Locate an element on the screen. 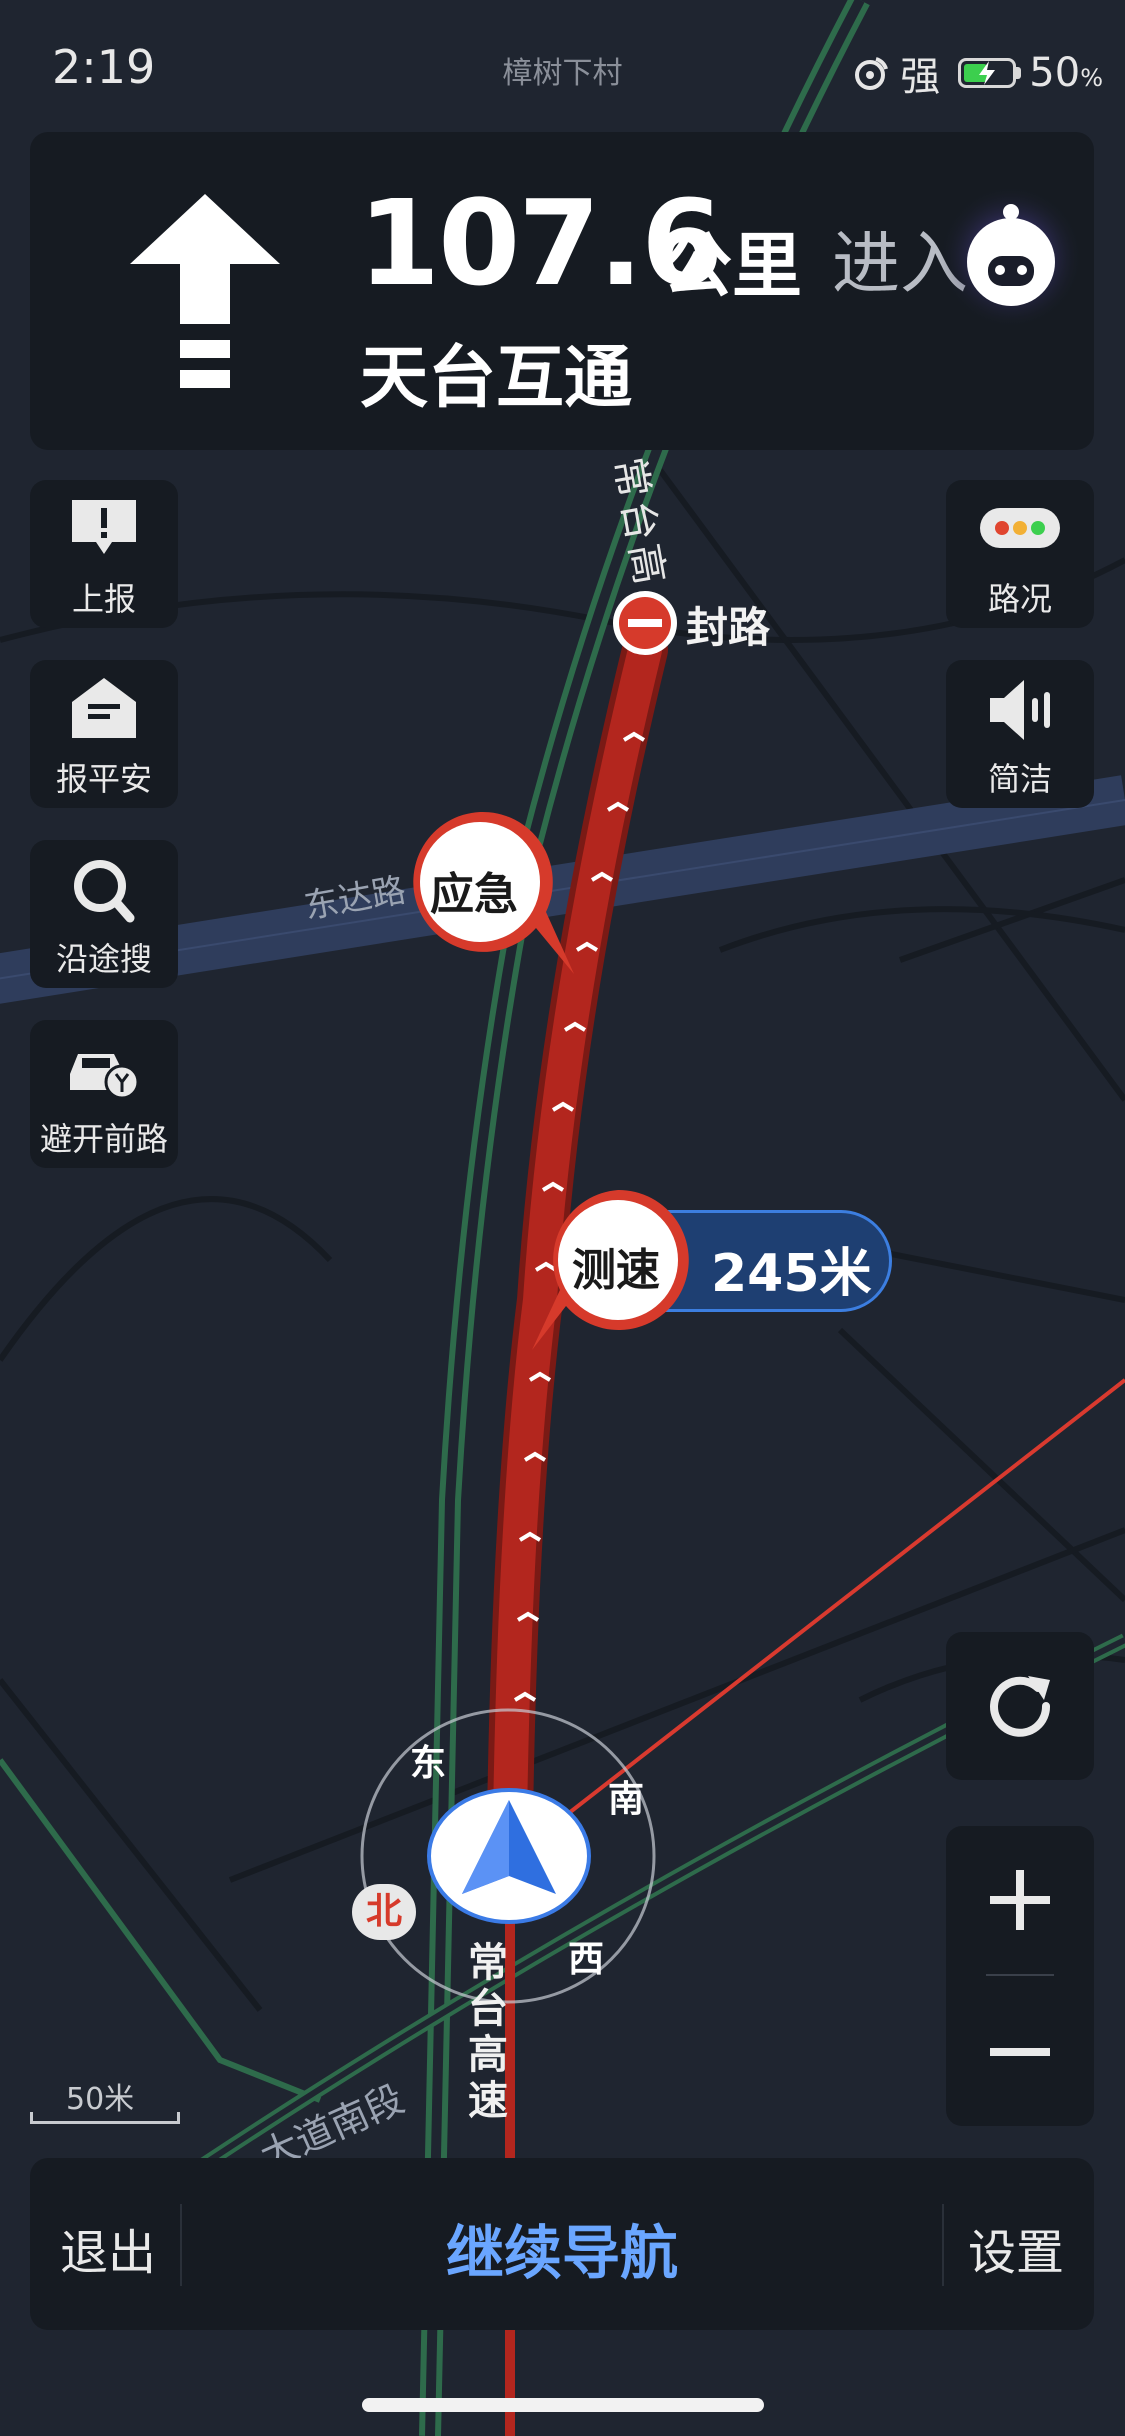  guidance-panel: 107.6 公里 进入 天台互通 is located at coordinates (562, 291).